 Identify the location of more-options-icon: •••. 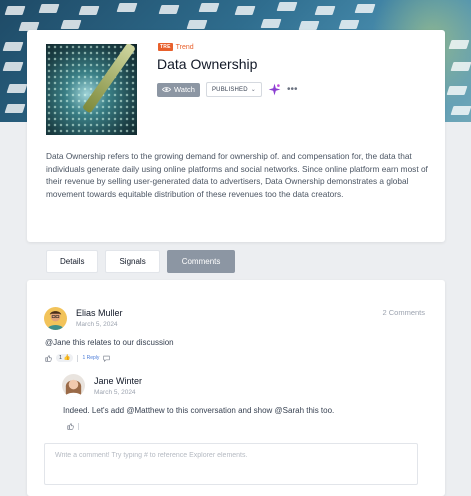
(292, 89).